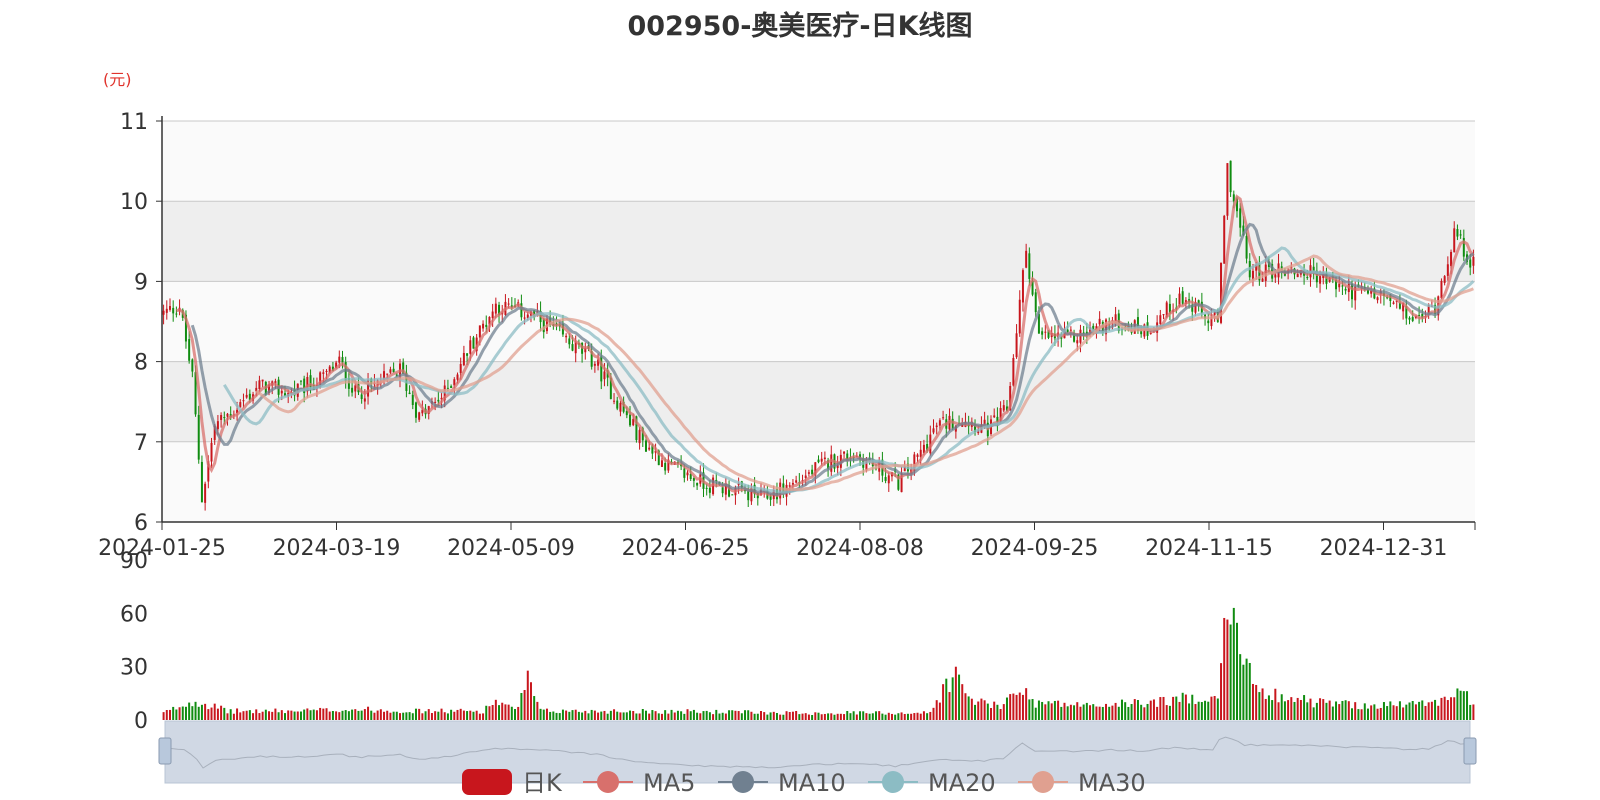 Image resolution: width=1600 pixels, height=800 pixels. What do you see at coordinates (818, 401) in the screenshot?
I see `grid-band` at bounding box center [818, 401].